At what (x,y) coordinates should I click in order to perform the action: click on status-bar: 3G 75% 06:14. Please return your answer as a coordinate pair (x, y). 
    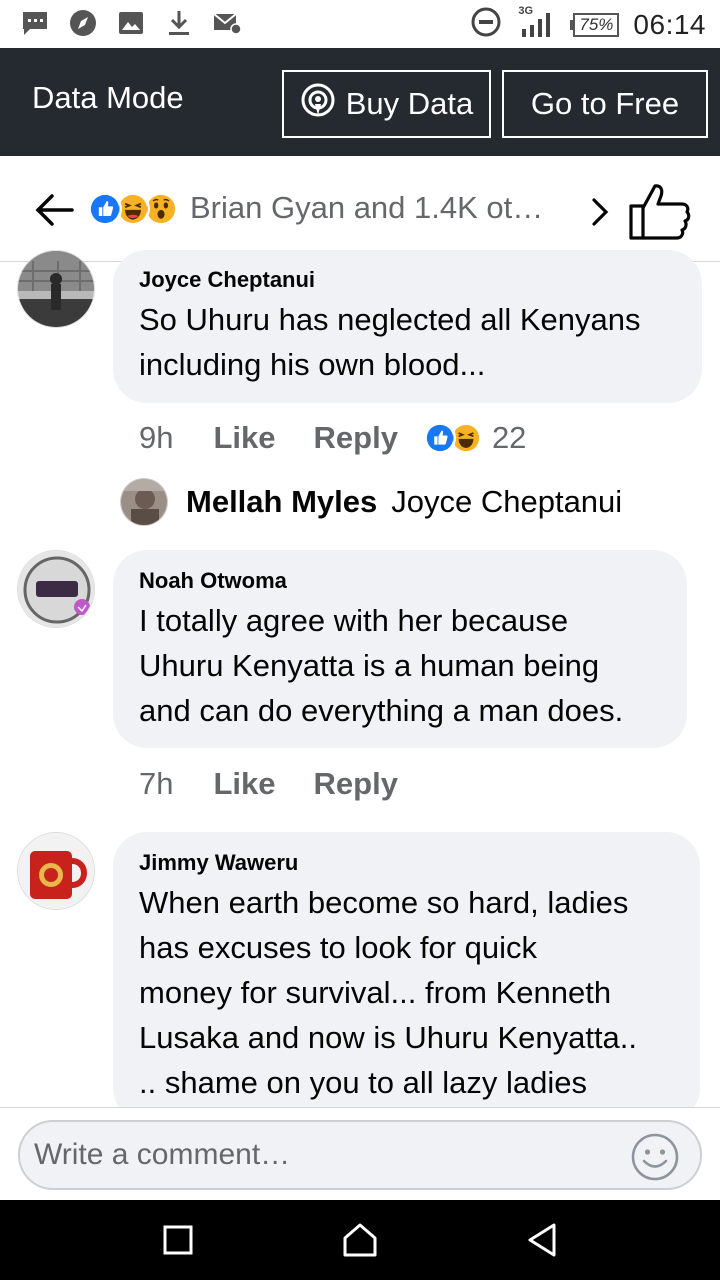
    Looking at the image, I should click on (360, 24).